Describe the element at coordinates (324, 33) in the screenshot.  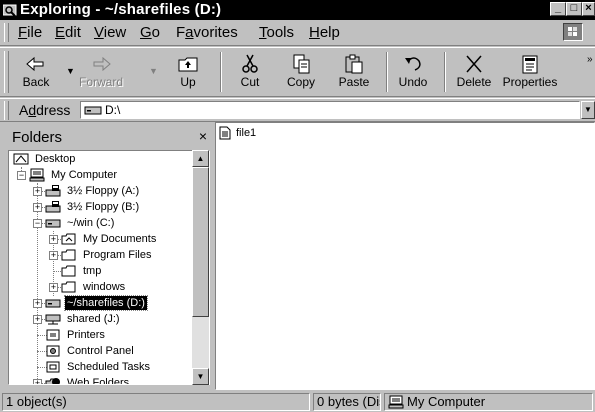
I see `menu-help: Help` at that location.